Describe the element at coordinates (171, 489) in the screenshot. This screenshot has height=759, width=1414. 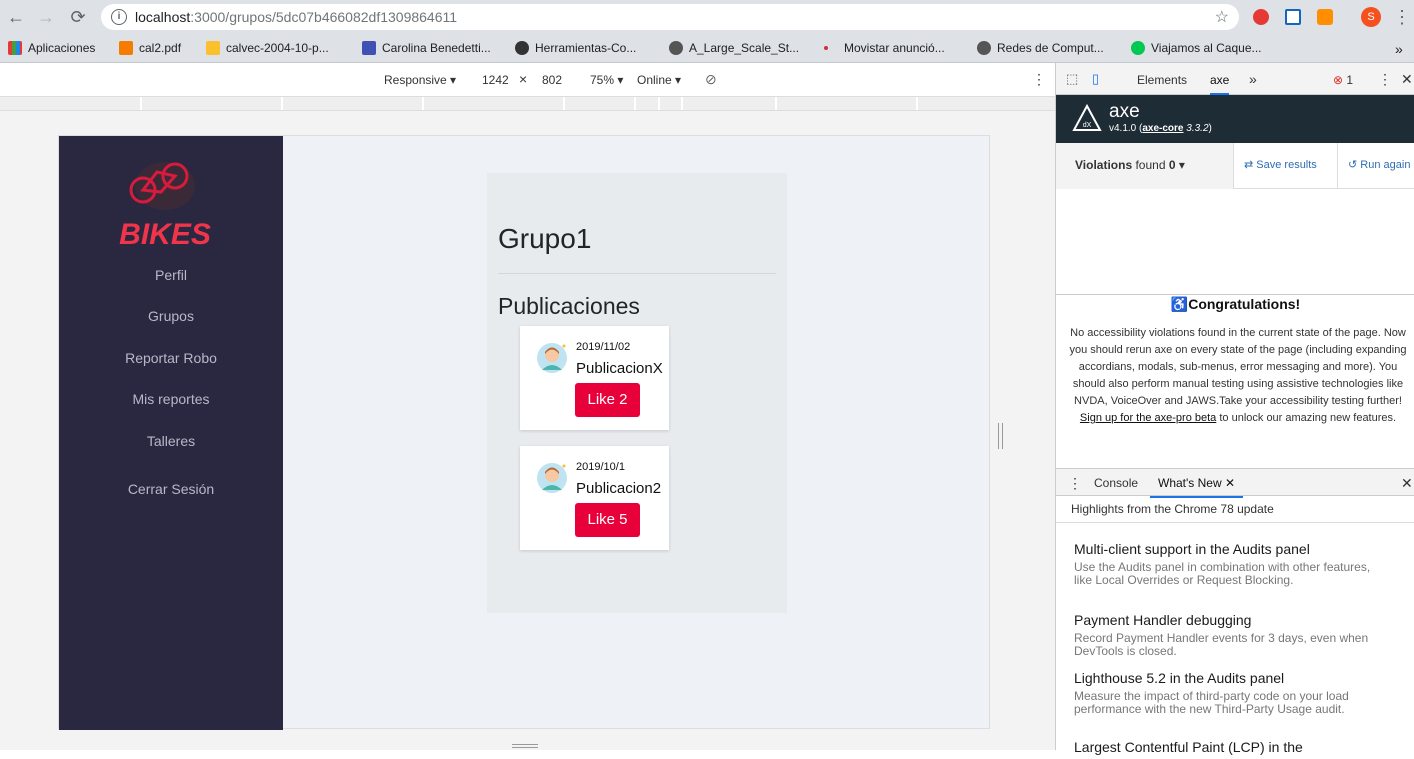
I see `nav-cerrar-sesion: Cerrar Sesión` at that location.